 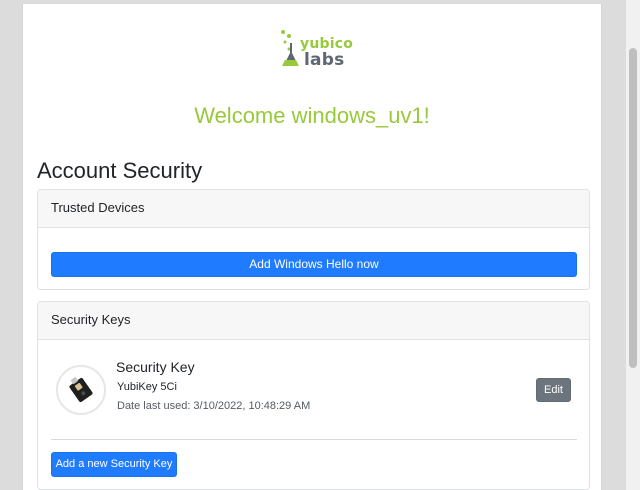 I want to click on vertical-scrollbar, so click(x=633, y=245).